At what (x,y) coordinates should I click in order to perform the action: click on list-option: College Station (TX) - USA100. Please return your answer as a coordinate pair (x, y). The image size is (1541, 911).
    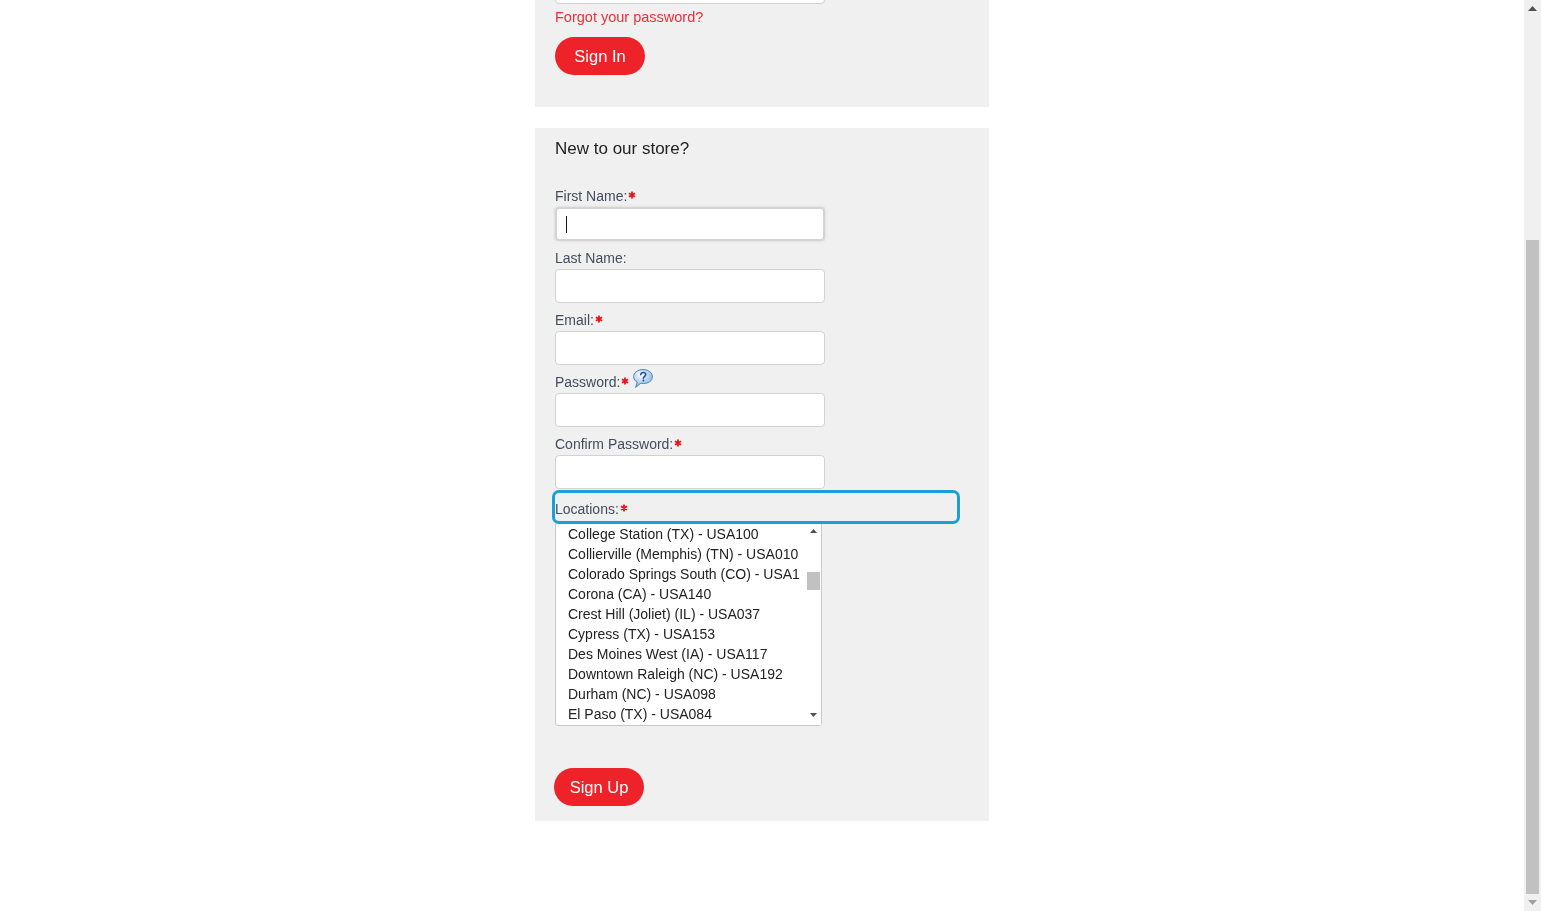
    Looking at the image, I should click on (663, 534).